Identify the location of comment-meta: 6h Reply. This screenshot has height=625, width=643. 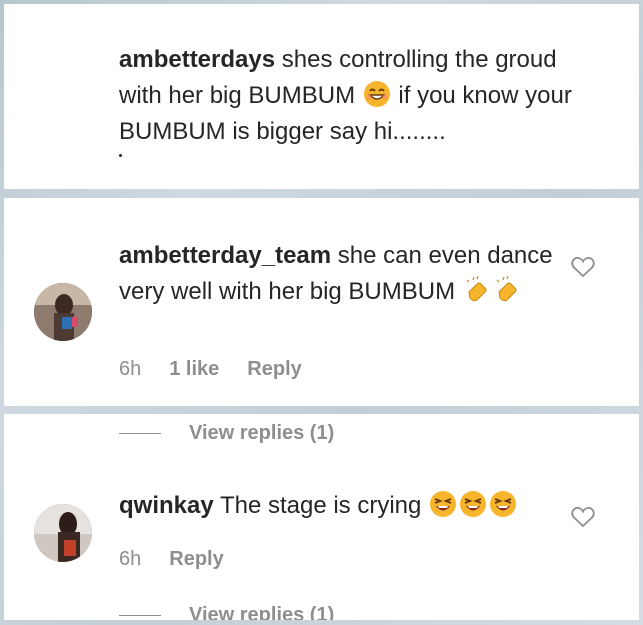
(171, 559).